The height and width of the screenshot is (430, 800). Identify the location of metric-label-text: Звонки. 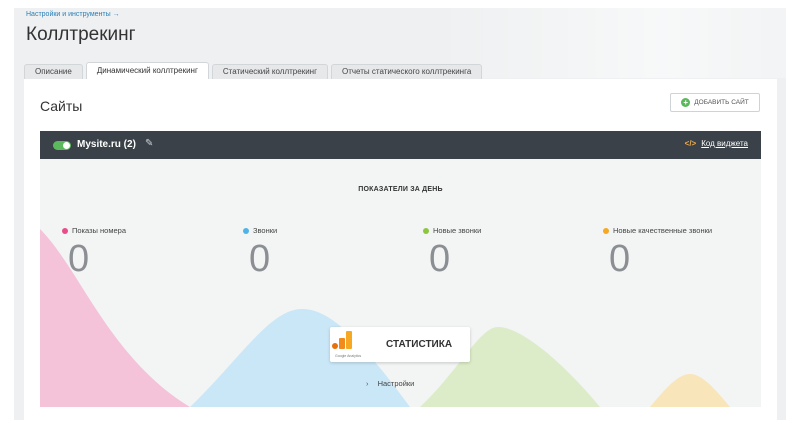
(265, 230).